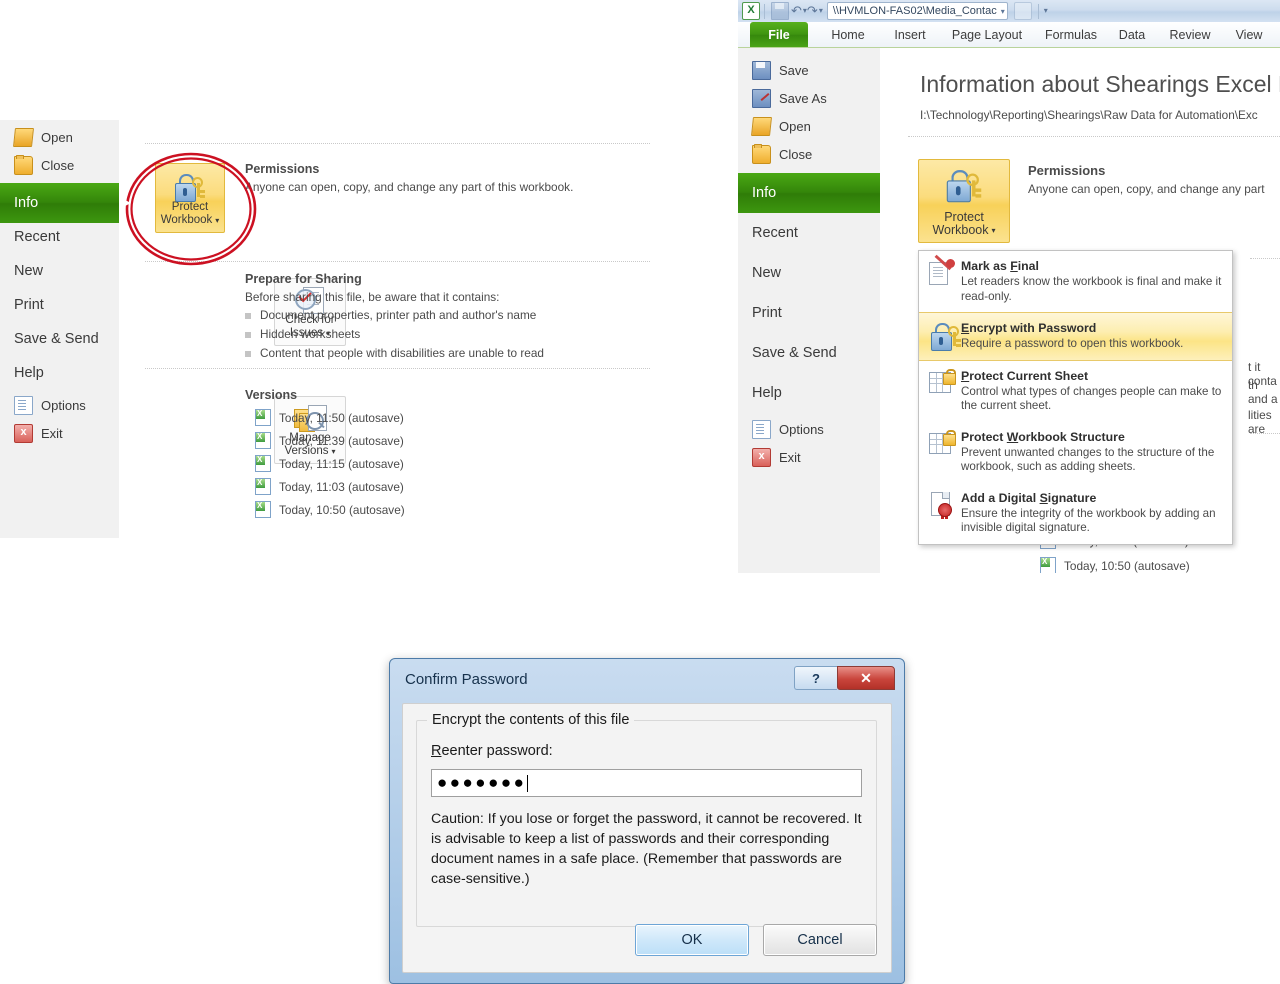 This screenshot has height=984, width=1280. I want to click on sidebar-item-label: Save & Send, so click(794, 353).